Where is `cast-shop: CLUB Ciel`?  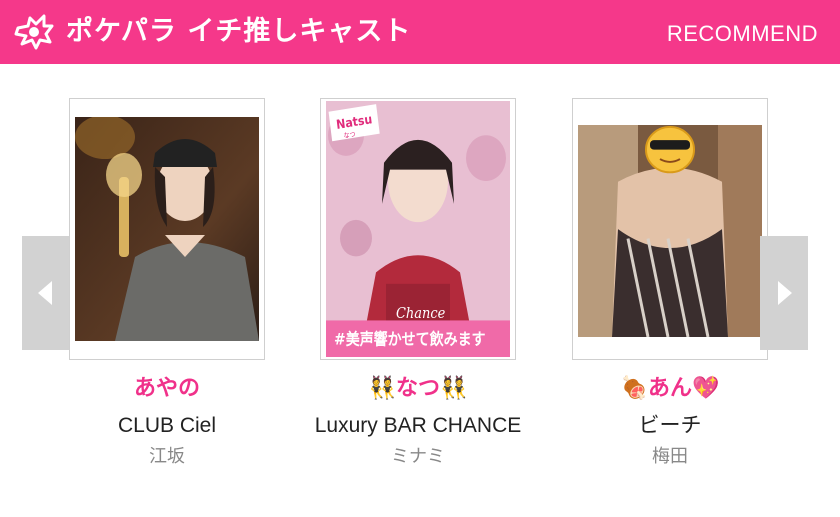
cast-shop: CLUB Ciel is located at coordinates (167, 426).